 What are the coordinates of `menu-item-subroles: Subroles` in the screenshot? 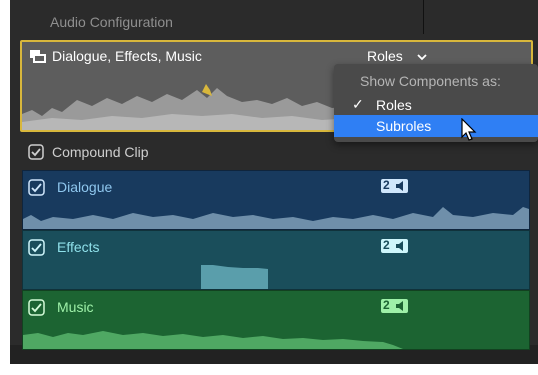 It's located at (436, 126).